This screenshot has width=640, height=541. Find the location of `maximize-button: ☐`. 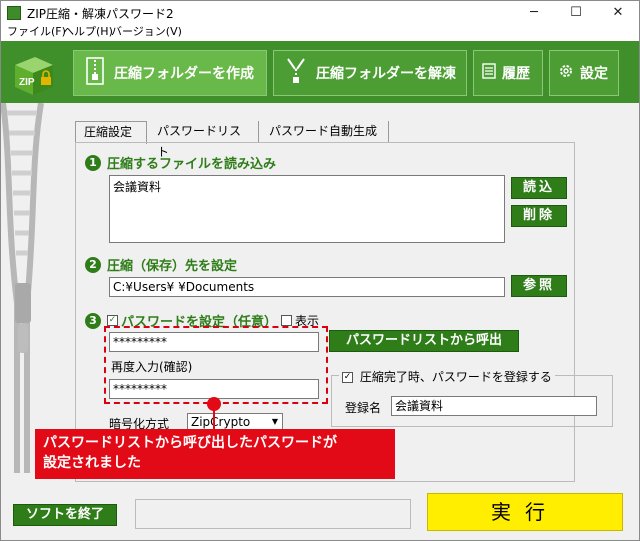

maximize-button: ☐ is located at coordinates (576, 13).